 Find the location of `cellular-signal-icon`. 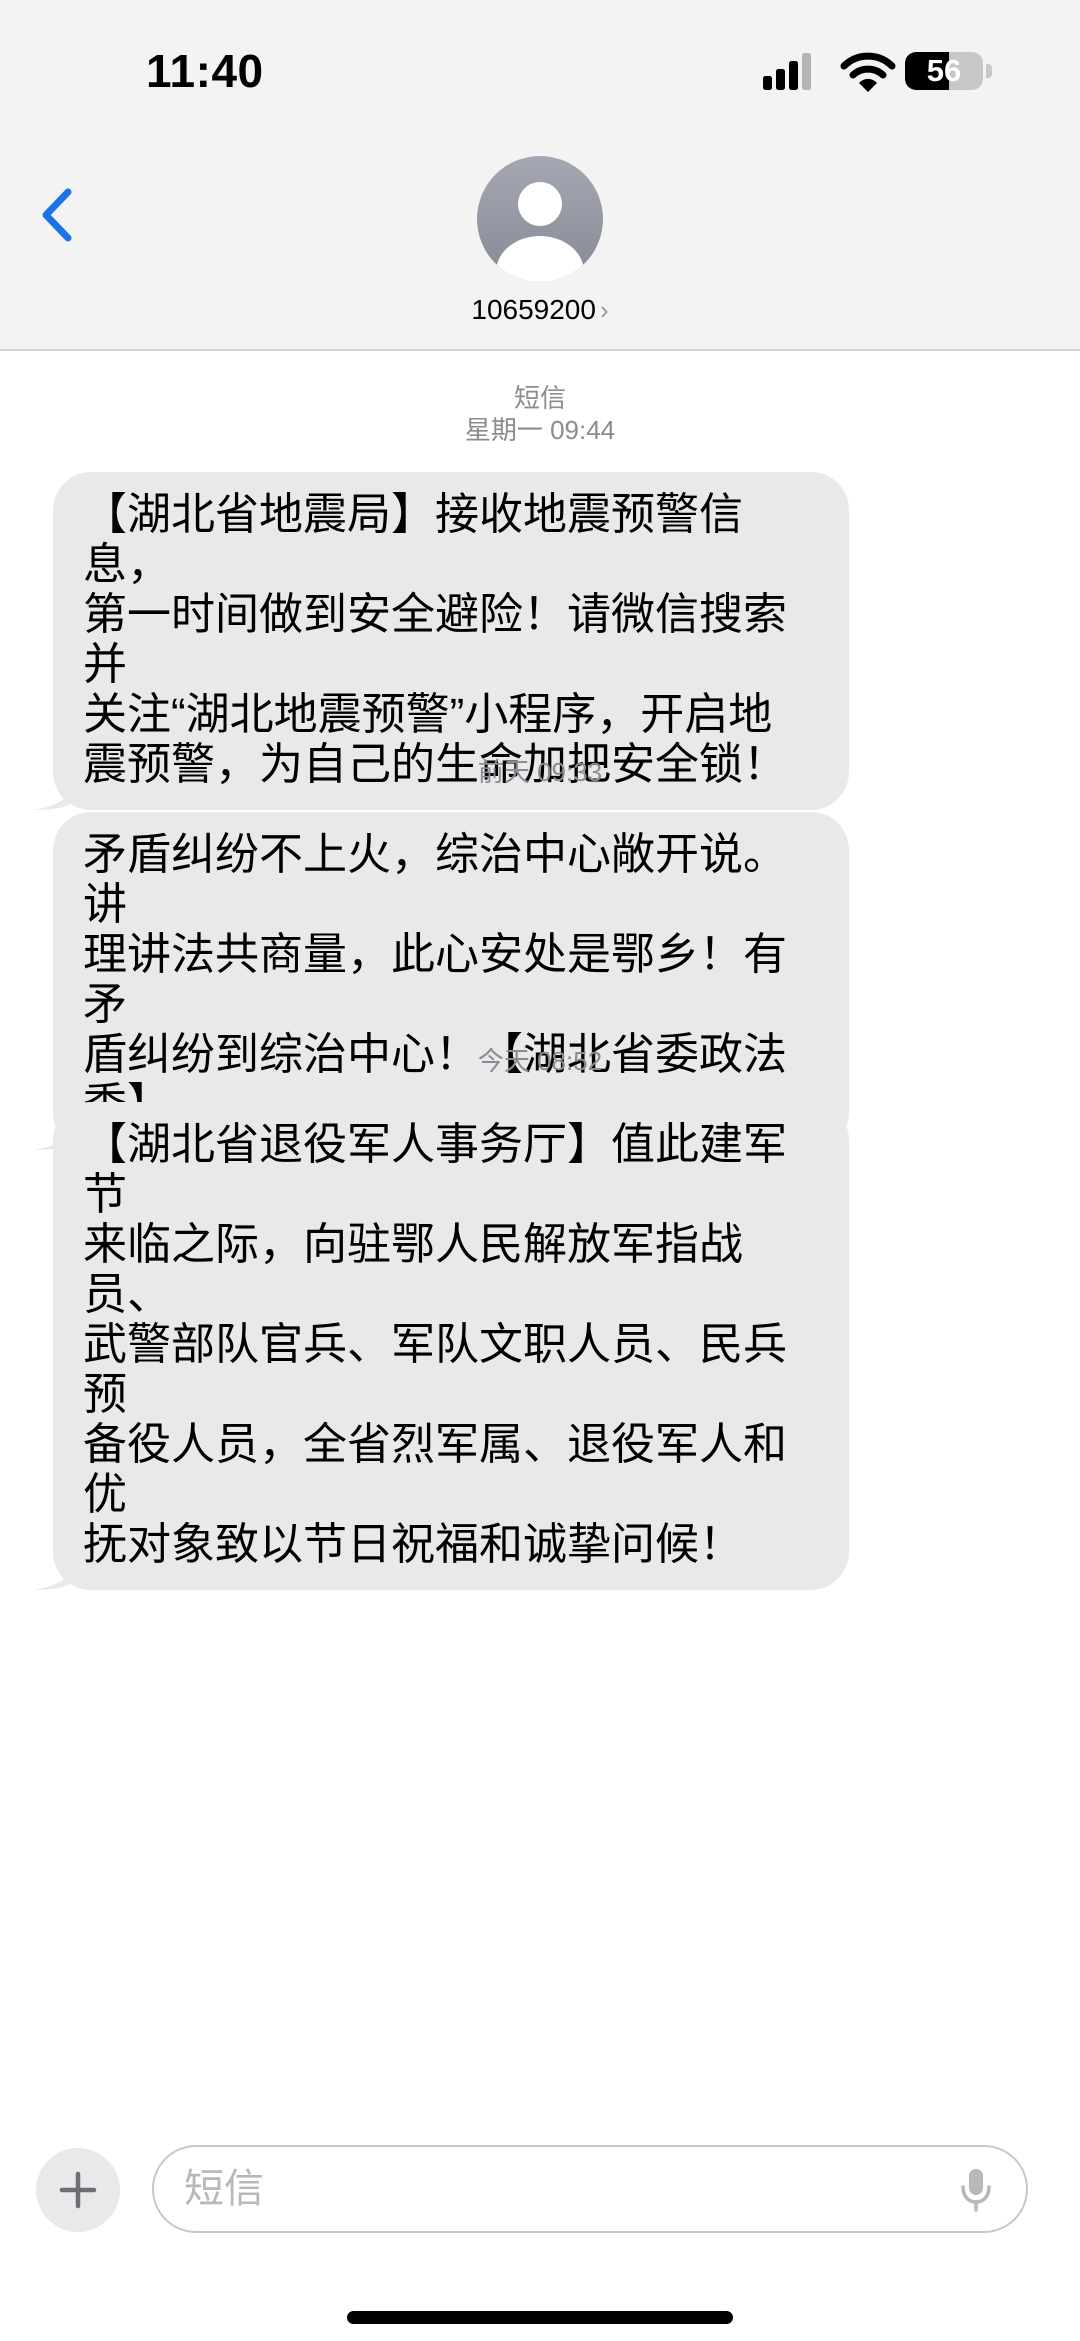

cellular-signal-icon is located at coordinates (787, 71).